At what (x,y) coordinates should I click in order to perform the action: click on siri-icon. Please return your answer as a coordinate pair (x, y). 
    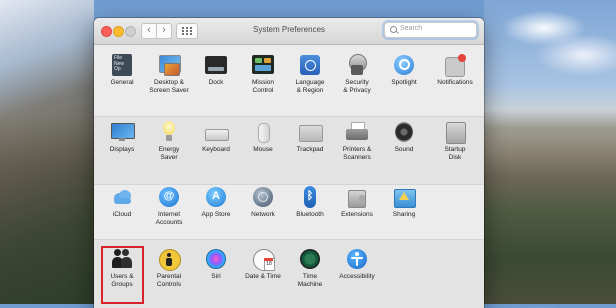
    Looking at the image, I should click on (216, 259).